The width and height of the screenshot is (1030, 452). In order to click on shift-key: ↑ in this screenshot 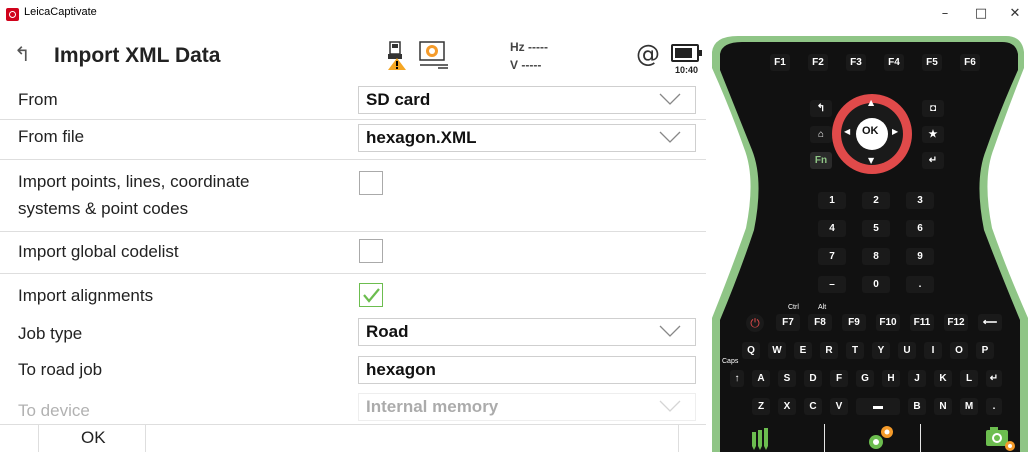, I will do `click(737, 378)`.